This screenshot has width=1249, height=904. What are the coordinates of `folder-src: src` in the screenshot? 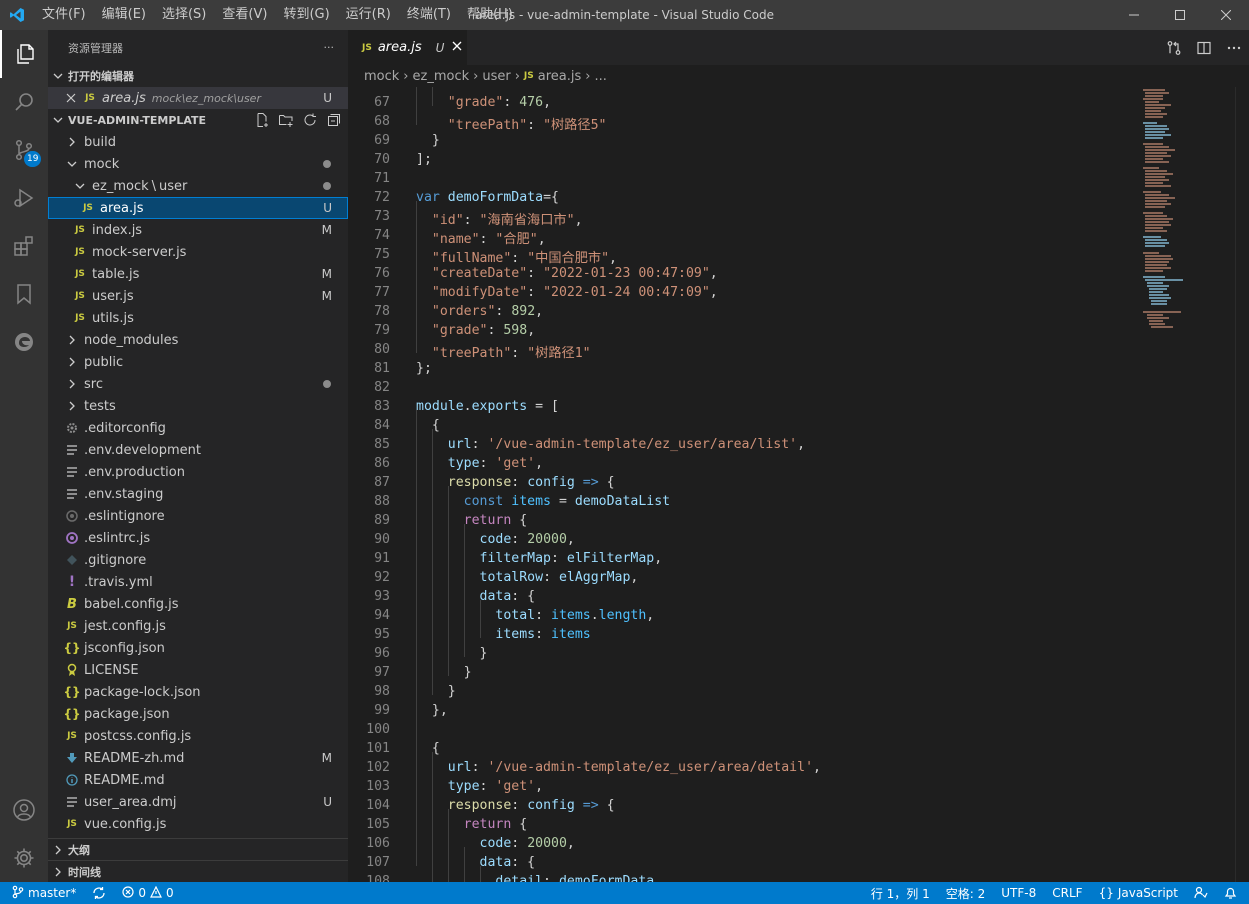 It's located at (198, 384).